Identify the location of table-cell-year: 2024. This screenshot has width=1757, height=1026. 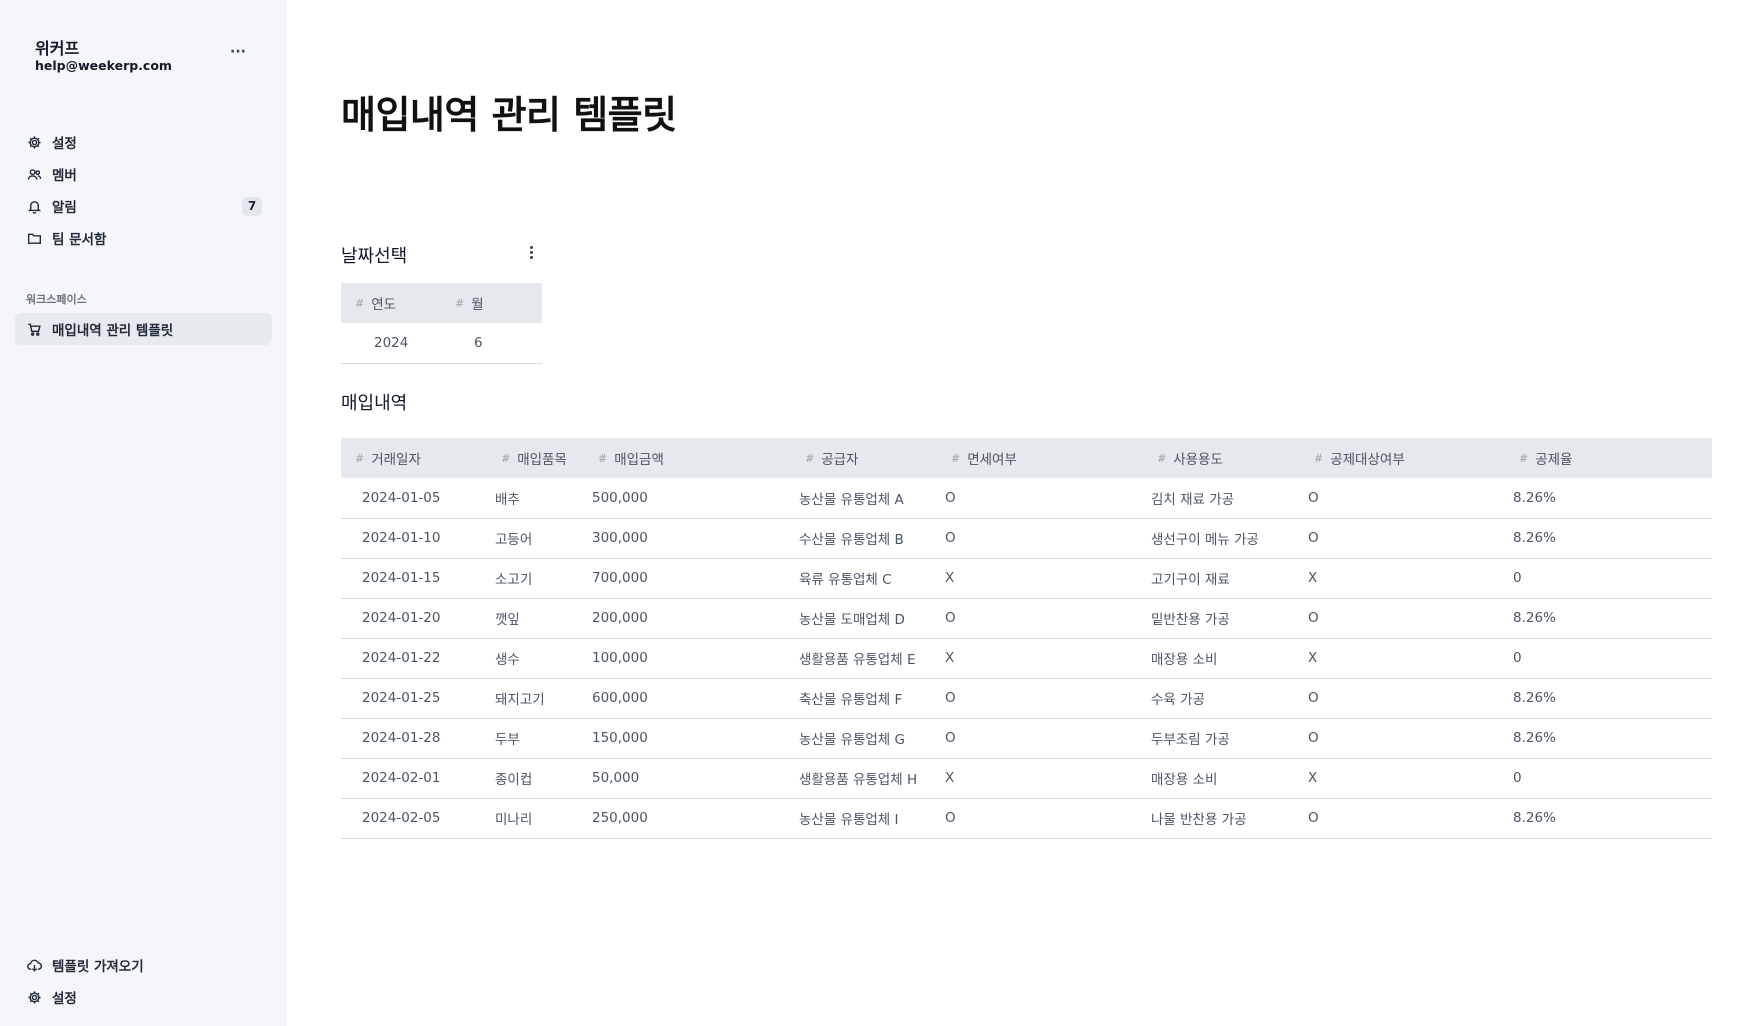
(391, 343).